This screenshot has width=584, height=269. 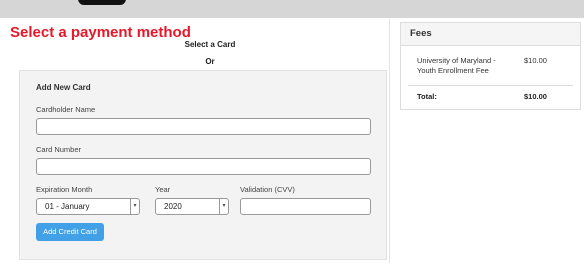 I want to click on card-number-label: Card Number, so click(x=59, y=149).